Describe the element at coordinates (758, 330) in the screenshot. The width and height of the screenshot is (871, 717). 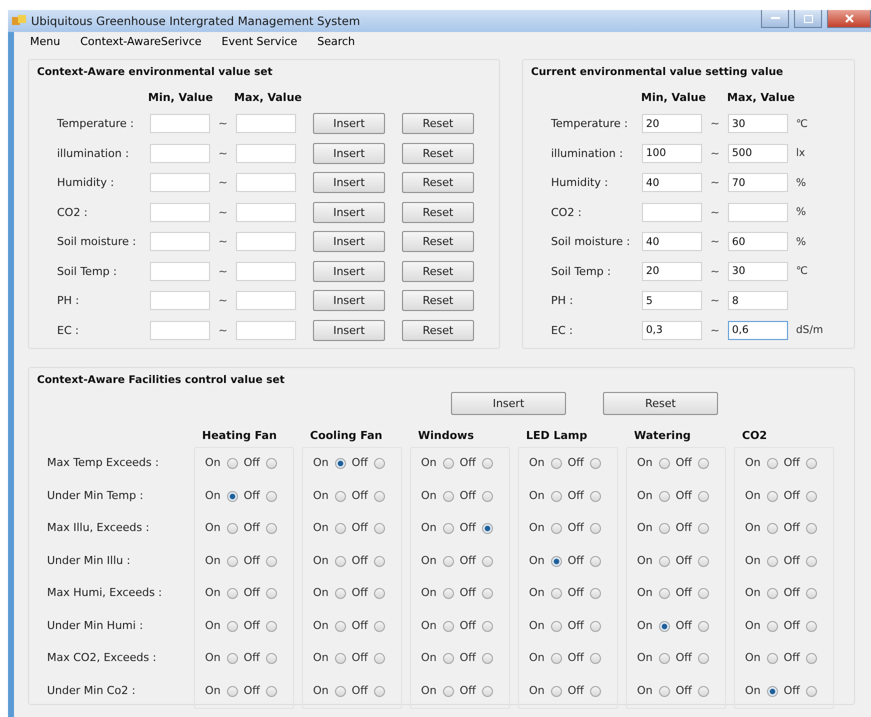
I see `max-field: 0,6` at that location.